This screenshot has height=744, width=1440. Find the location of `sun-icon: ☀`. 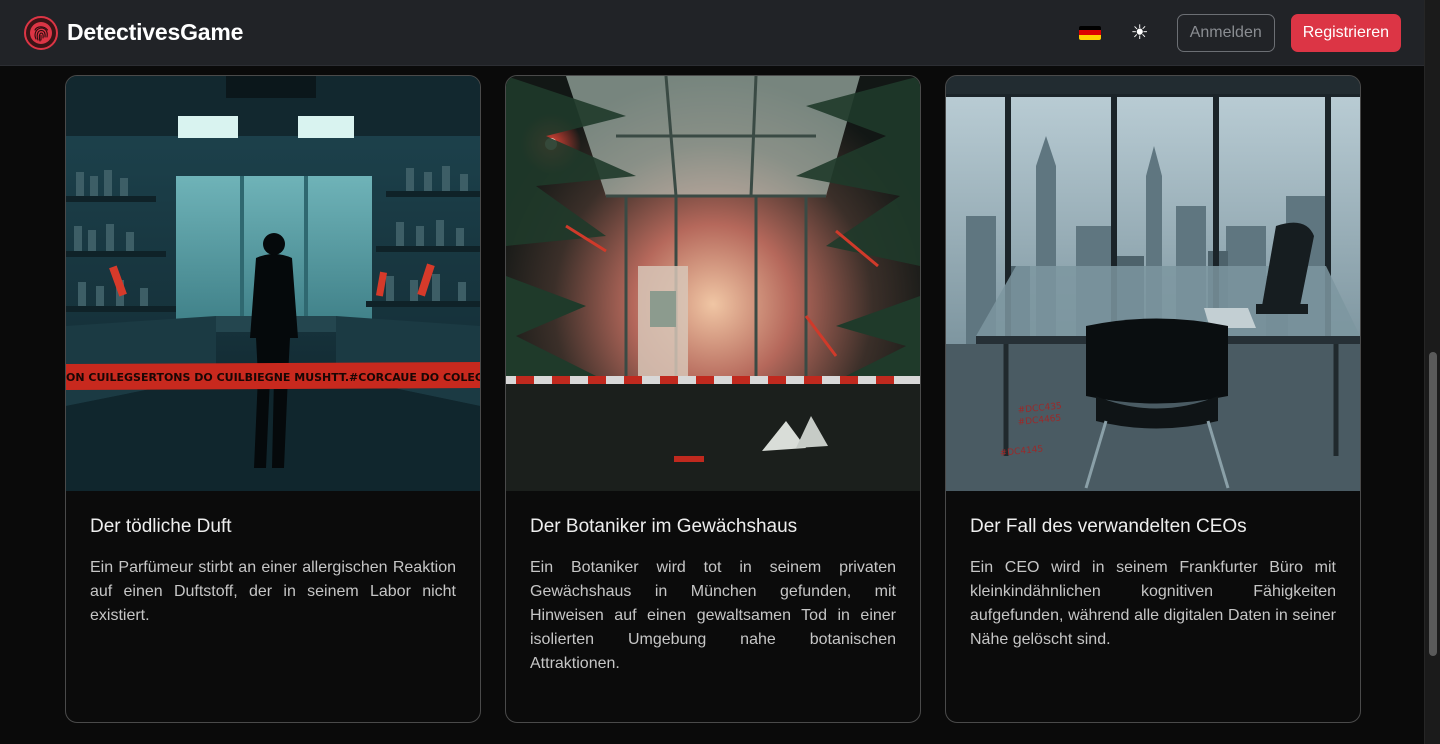

sun-icon: ☀ is located at coordinates (1139, 33).